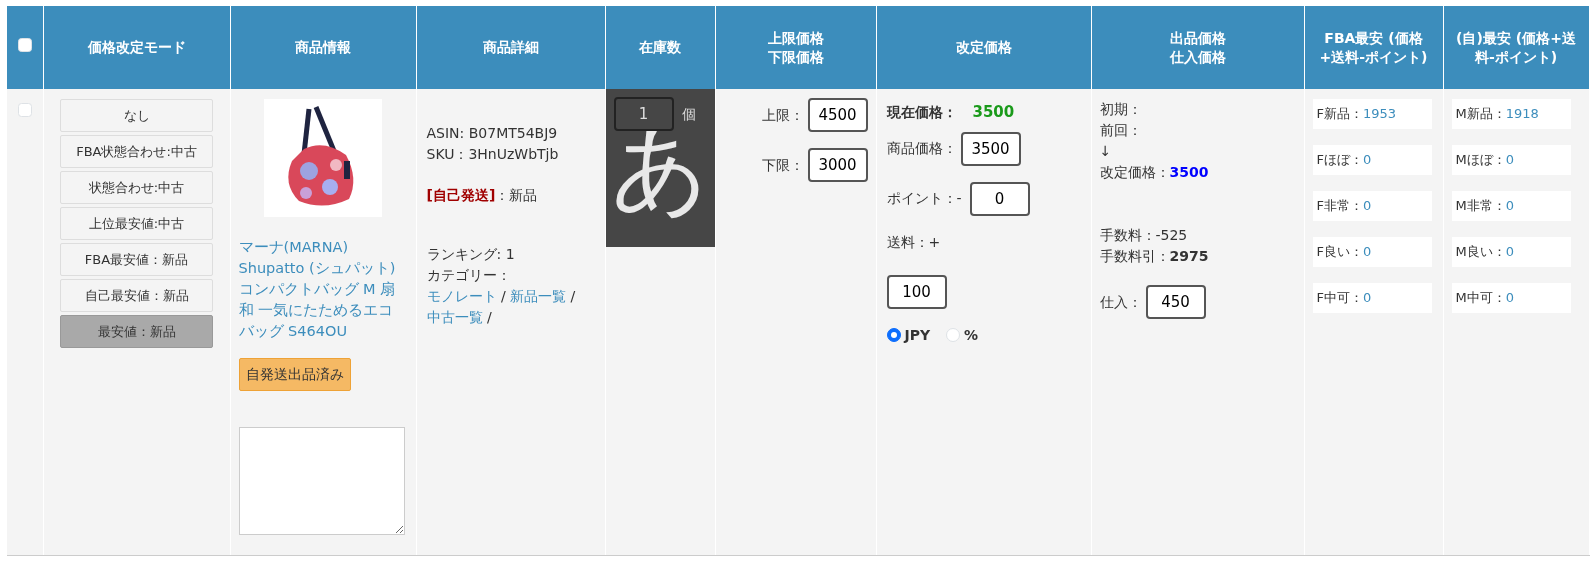  What do you see at coordinates (999, 198) in the screenshot?
I see `point-field: 0` at bounding box center [999, 198].